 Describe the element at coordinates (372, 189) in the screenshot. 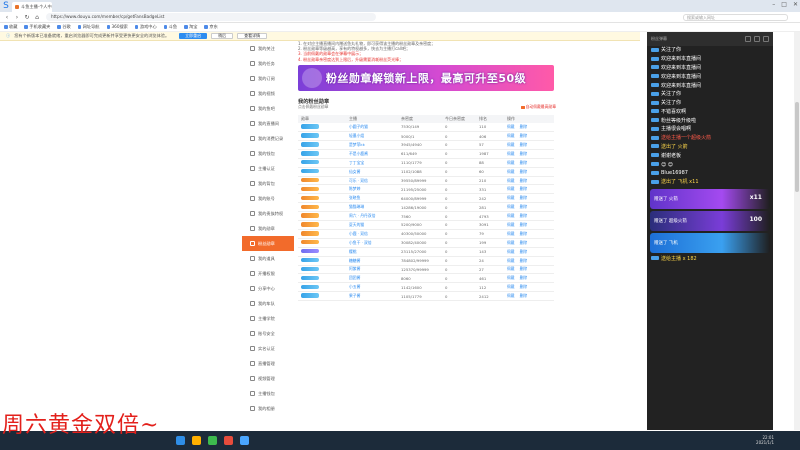

I see `anchor-link: 陈梦婷` at that location.